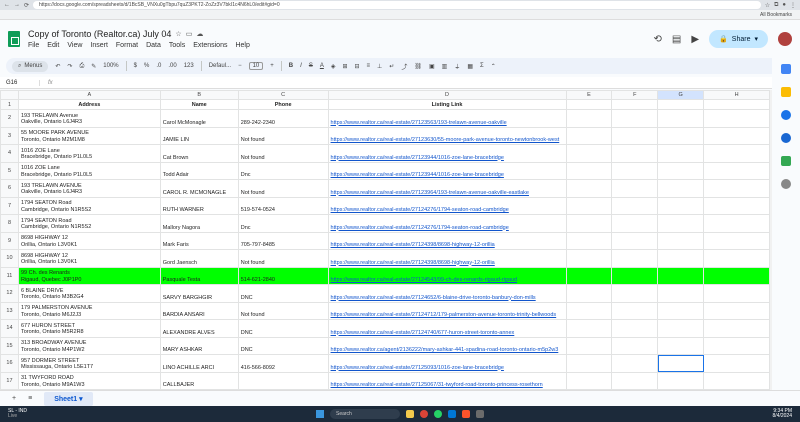 The width and height of the screenshot is (800, 422). What do you see at coordinates (199, 135) in the screenshot?
I see `name-cell: JAMIE LIN` at bounding box center [199, 135].